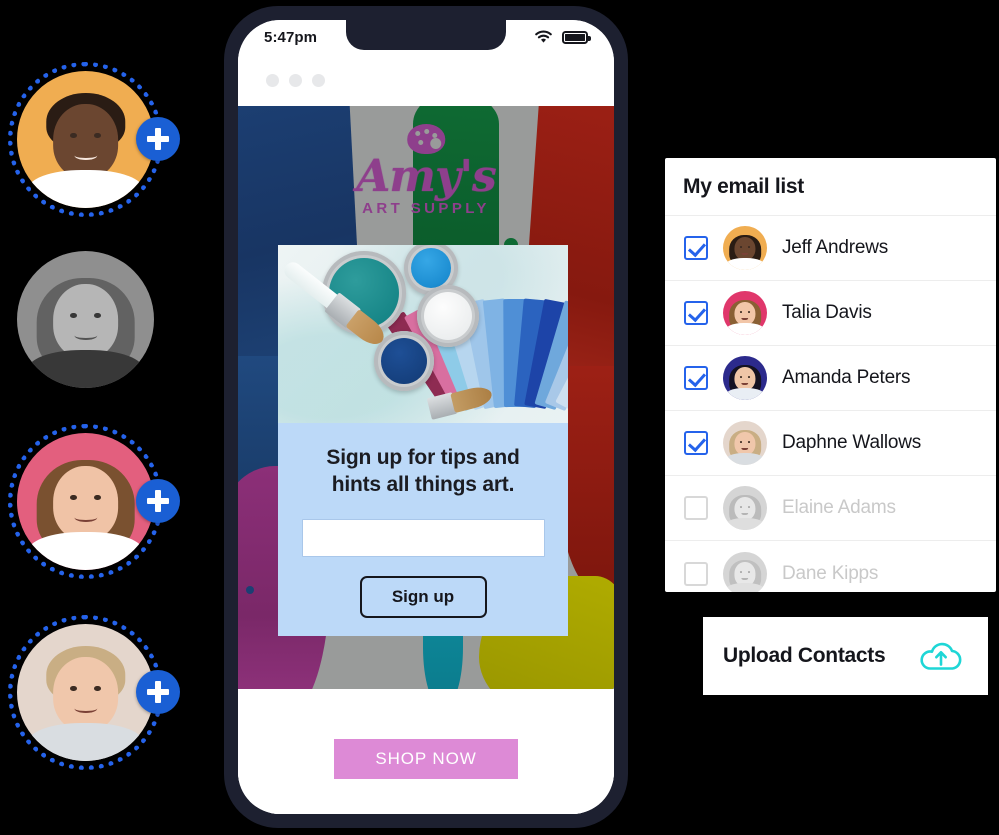 The image size is (999, 835). What do you see at coordinates (423, 334) in the screenshot?
I see `hero-product-image` at bounding box center [423, 334].